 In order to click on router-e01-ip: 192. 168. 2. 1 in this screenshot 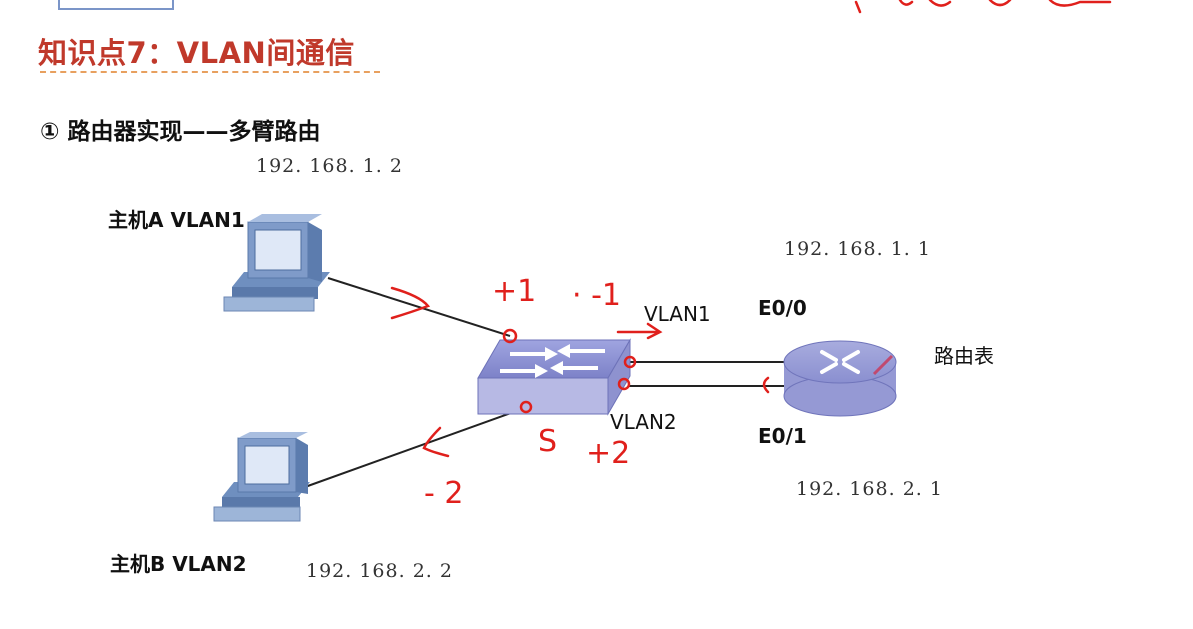, I will do `click(869, 489)`.